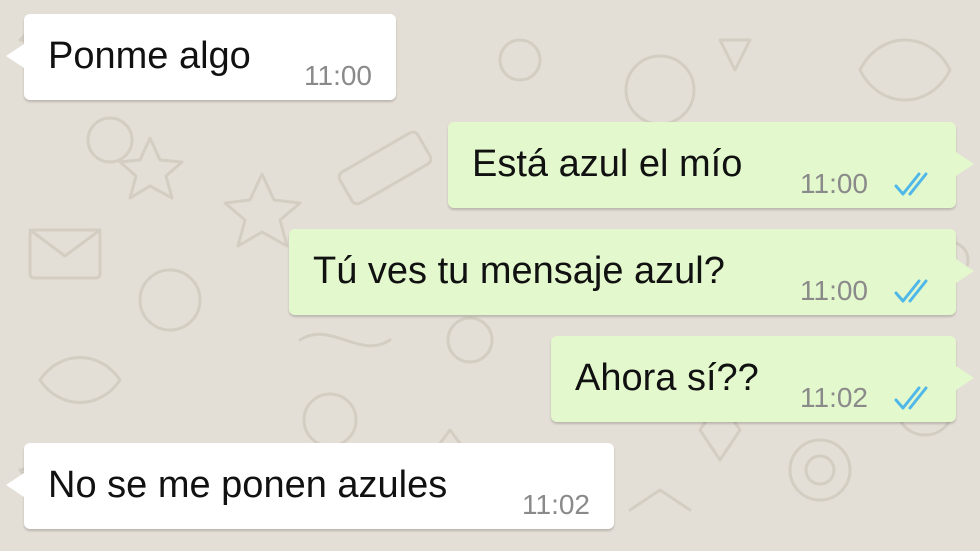 The width and height of the screenshot is (980, 551). I want to click on message-text: Tú ves tu mensaje azul?, so click(519, 271).